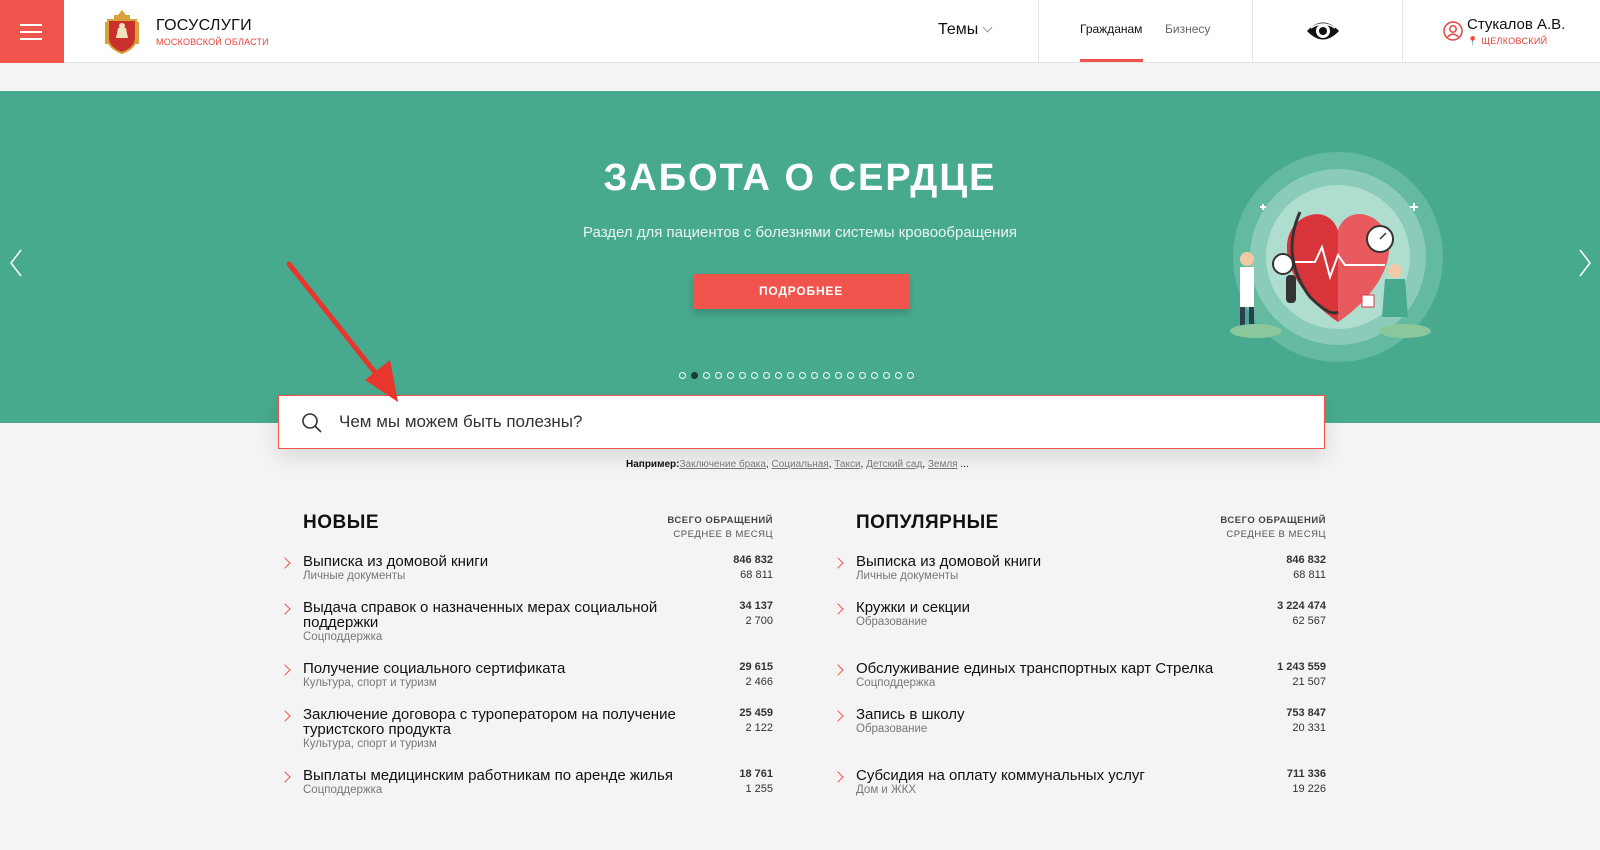  I want to click on brand-title: ГОСУСЛУГИ, so click(204, 25).